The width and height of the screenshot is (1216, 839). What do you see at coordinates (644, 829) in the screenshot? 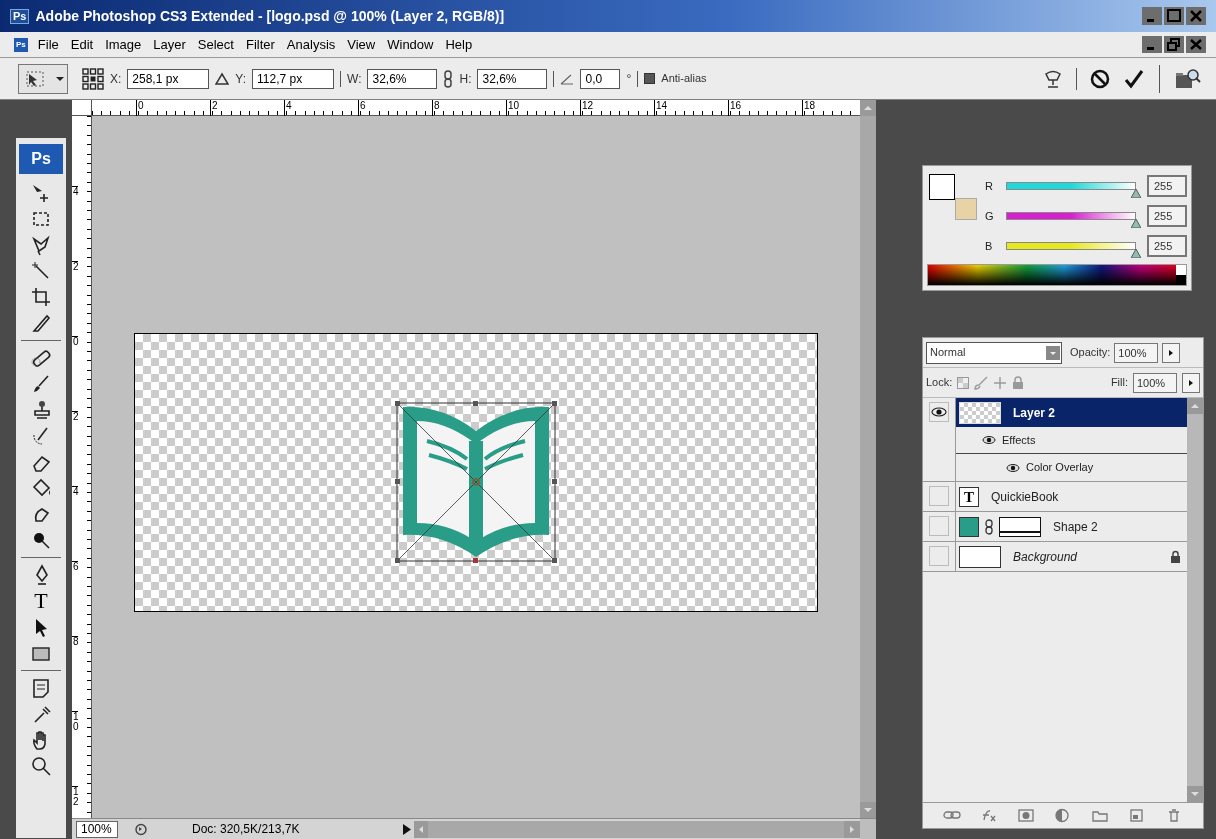
I see `horizontal-scrollbar` at bounding box center [644, 829].